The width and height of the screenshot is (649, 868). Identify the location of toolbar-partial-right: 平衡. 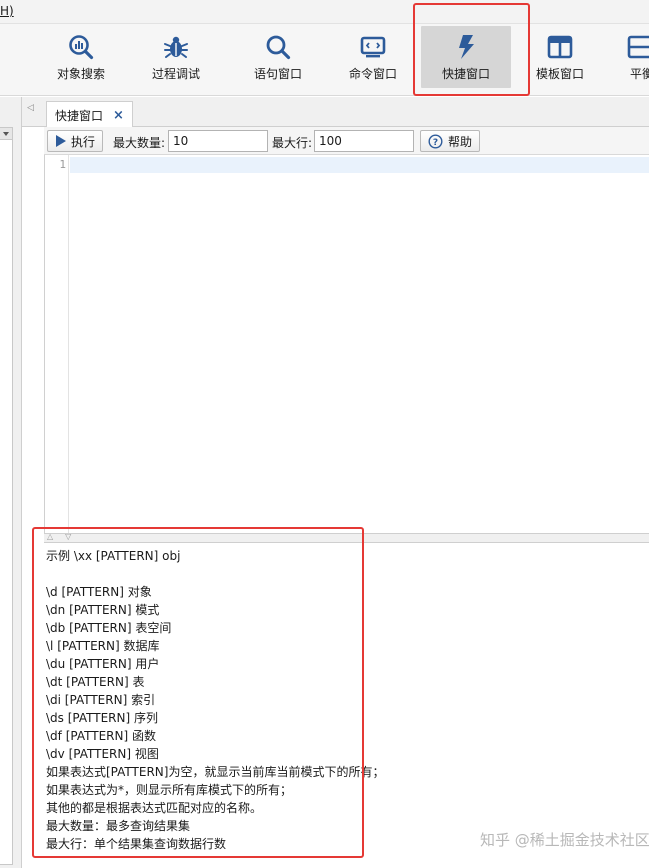
(630, 57).